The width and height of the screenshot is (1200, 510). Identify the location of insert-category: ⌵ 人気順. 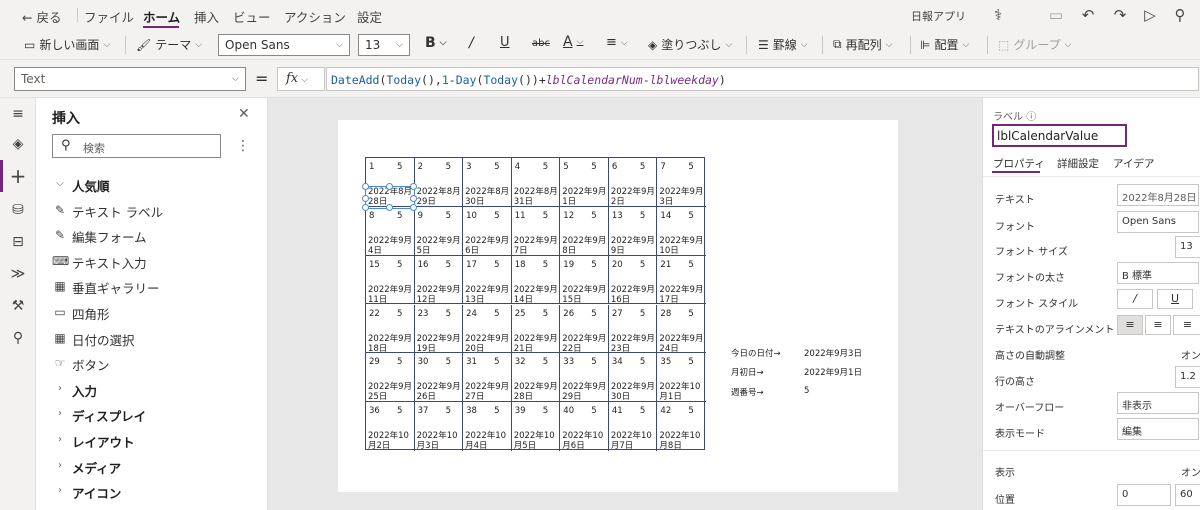
(148, 184).